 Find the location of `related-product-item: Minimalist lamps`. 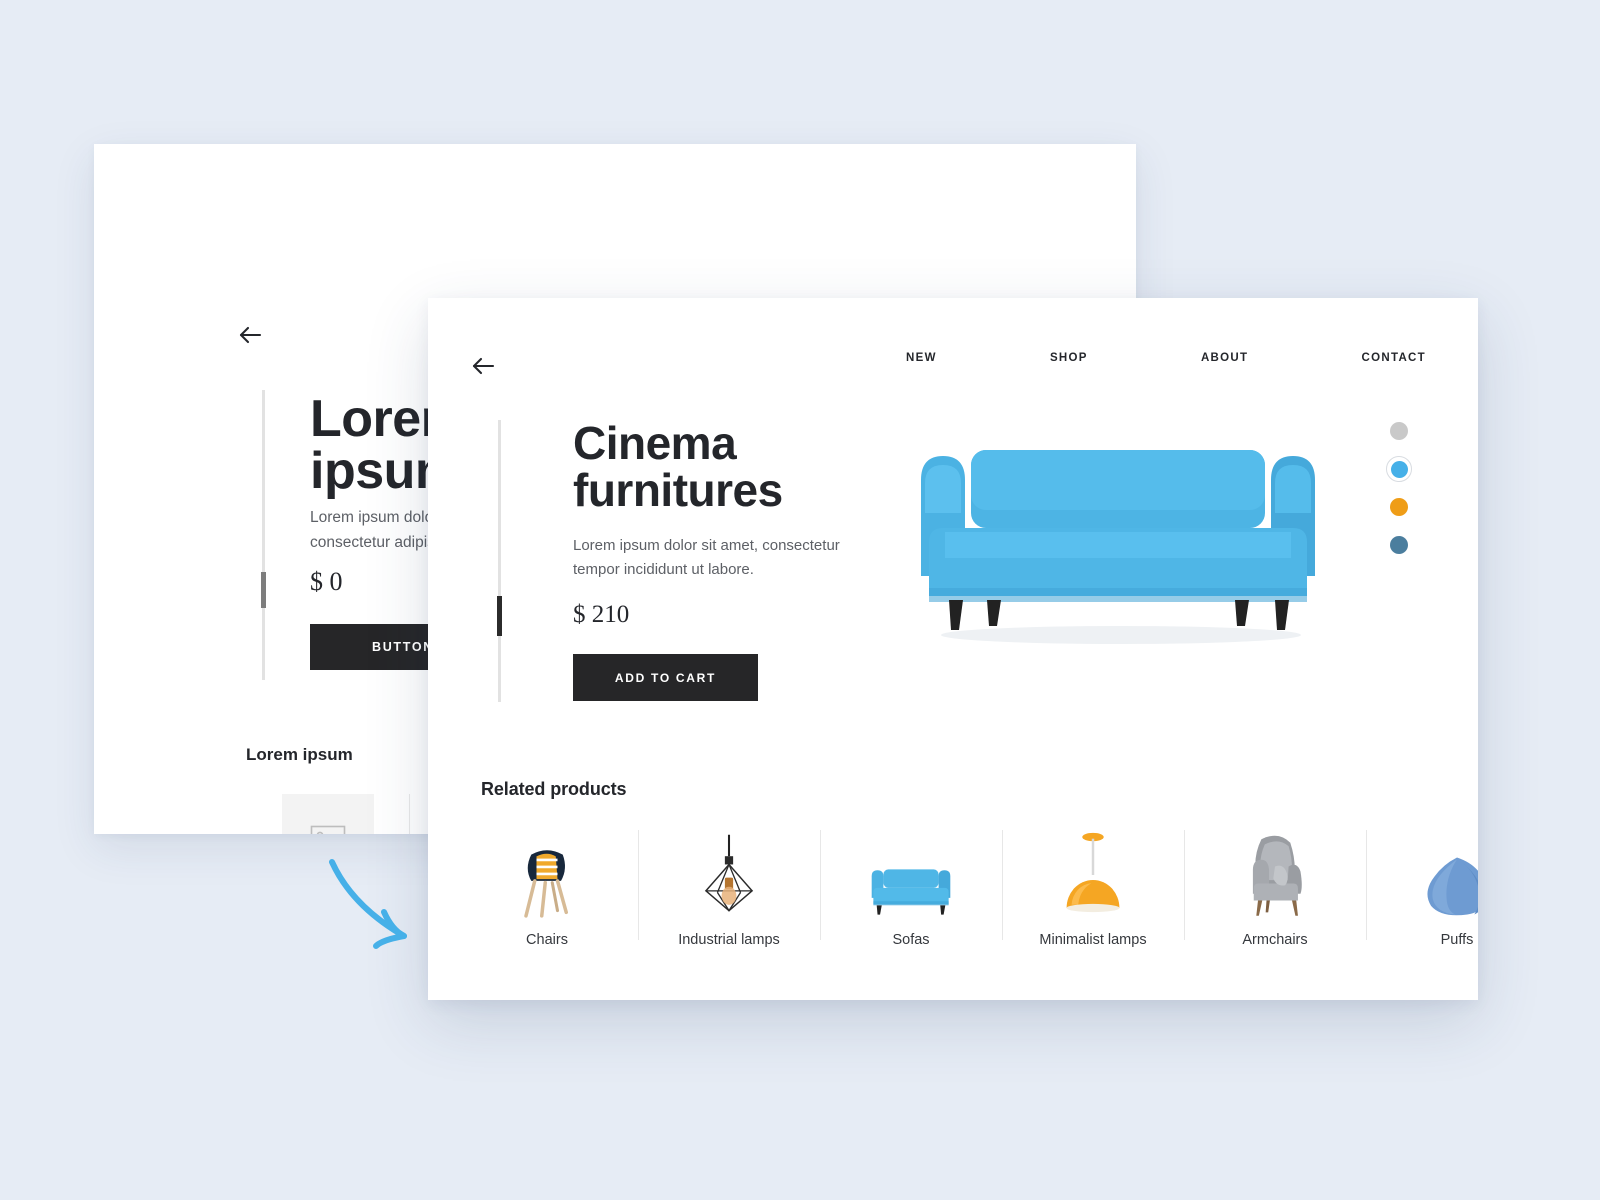

related-product-item: Minimalist lamps is located at coordinates (1093, 883).